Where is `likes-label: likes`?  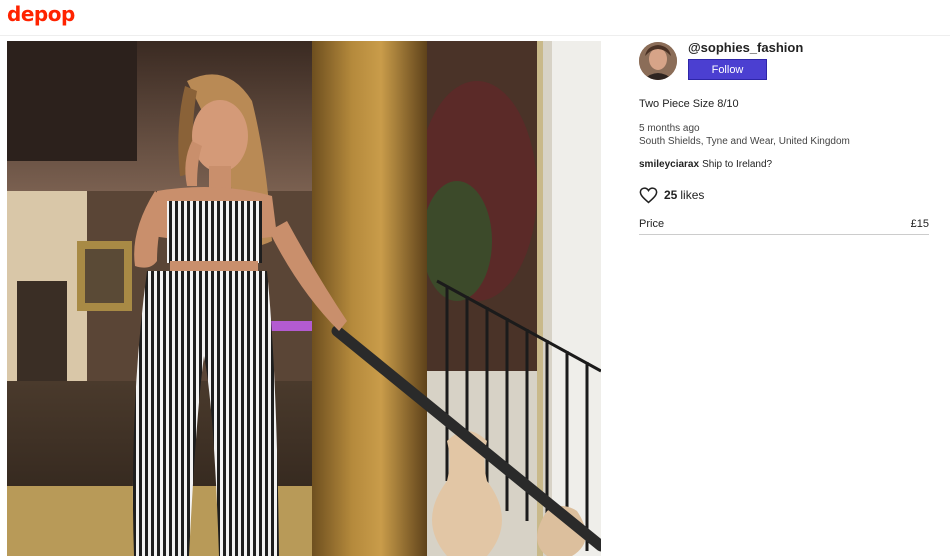
likes-label: likes is located at coordinates (692, 195).